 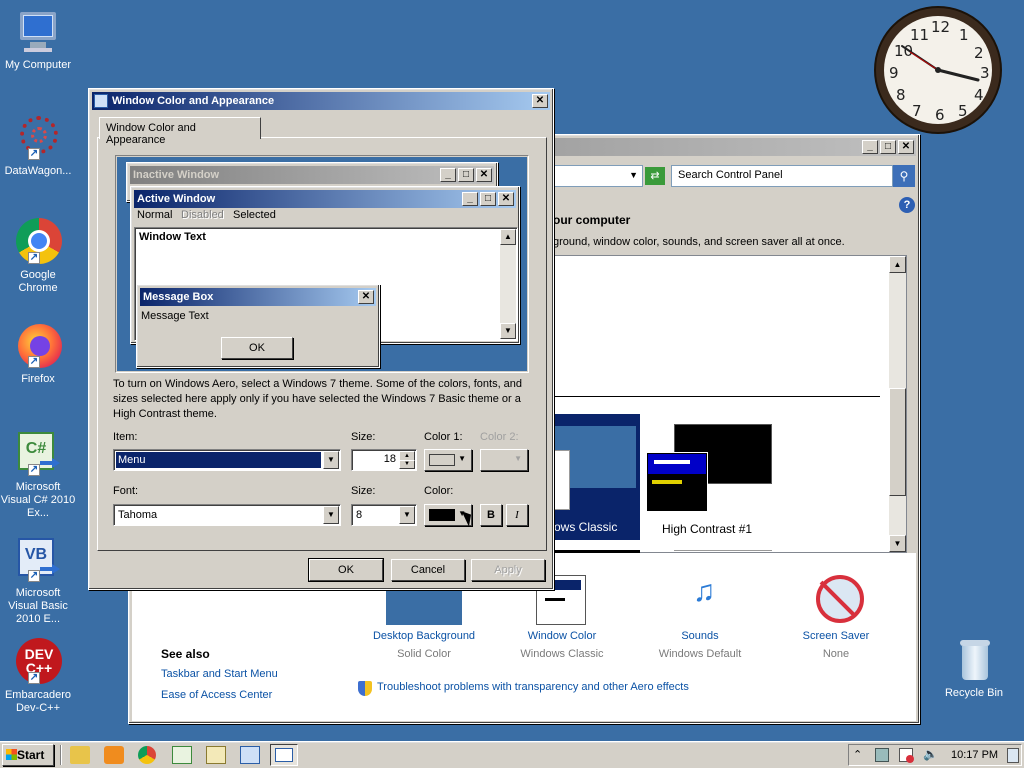 What do you see at coordinates (709, 480) in the screenshot?
I see `theme-high-contrast-1: High Contrast #1` at bounding box center [709, 480].